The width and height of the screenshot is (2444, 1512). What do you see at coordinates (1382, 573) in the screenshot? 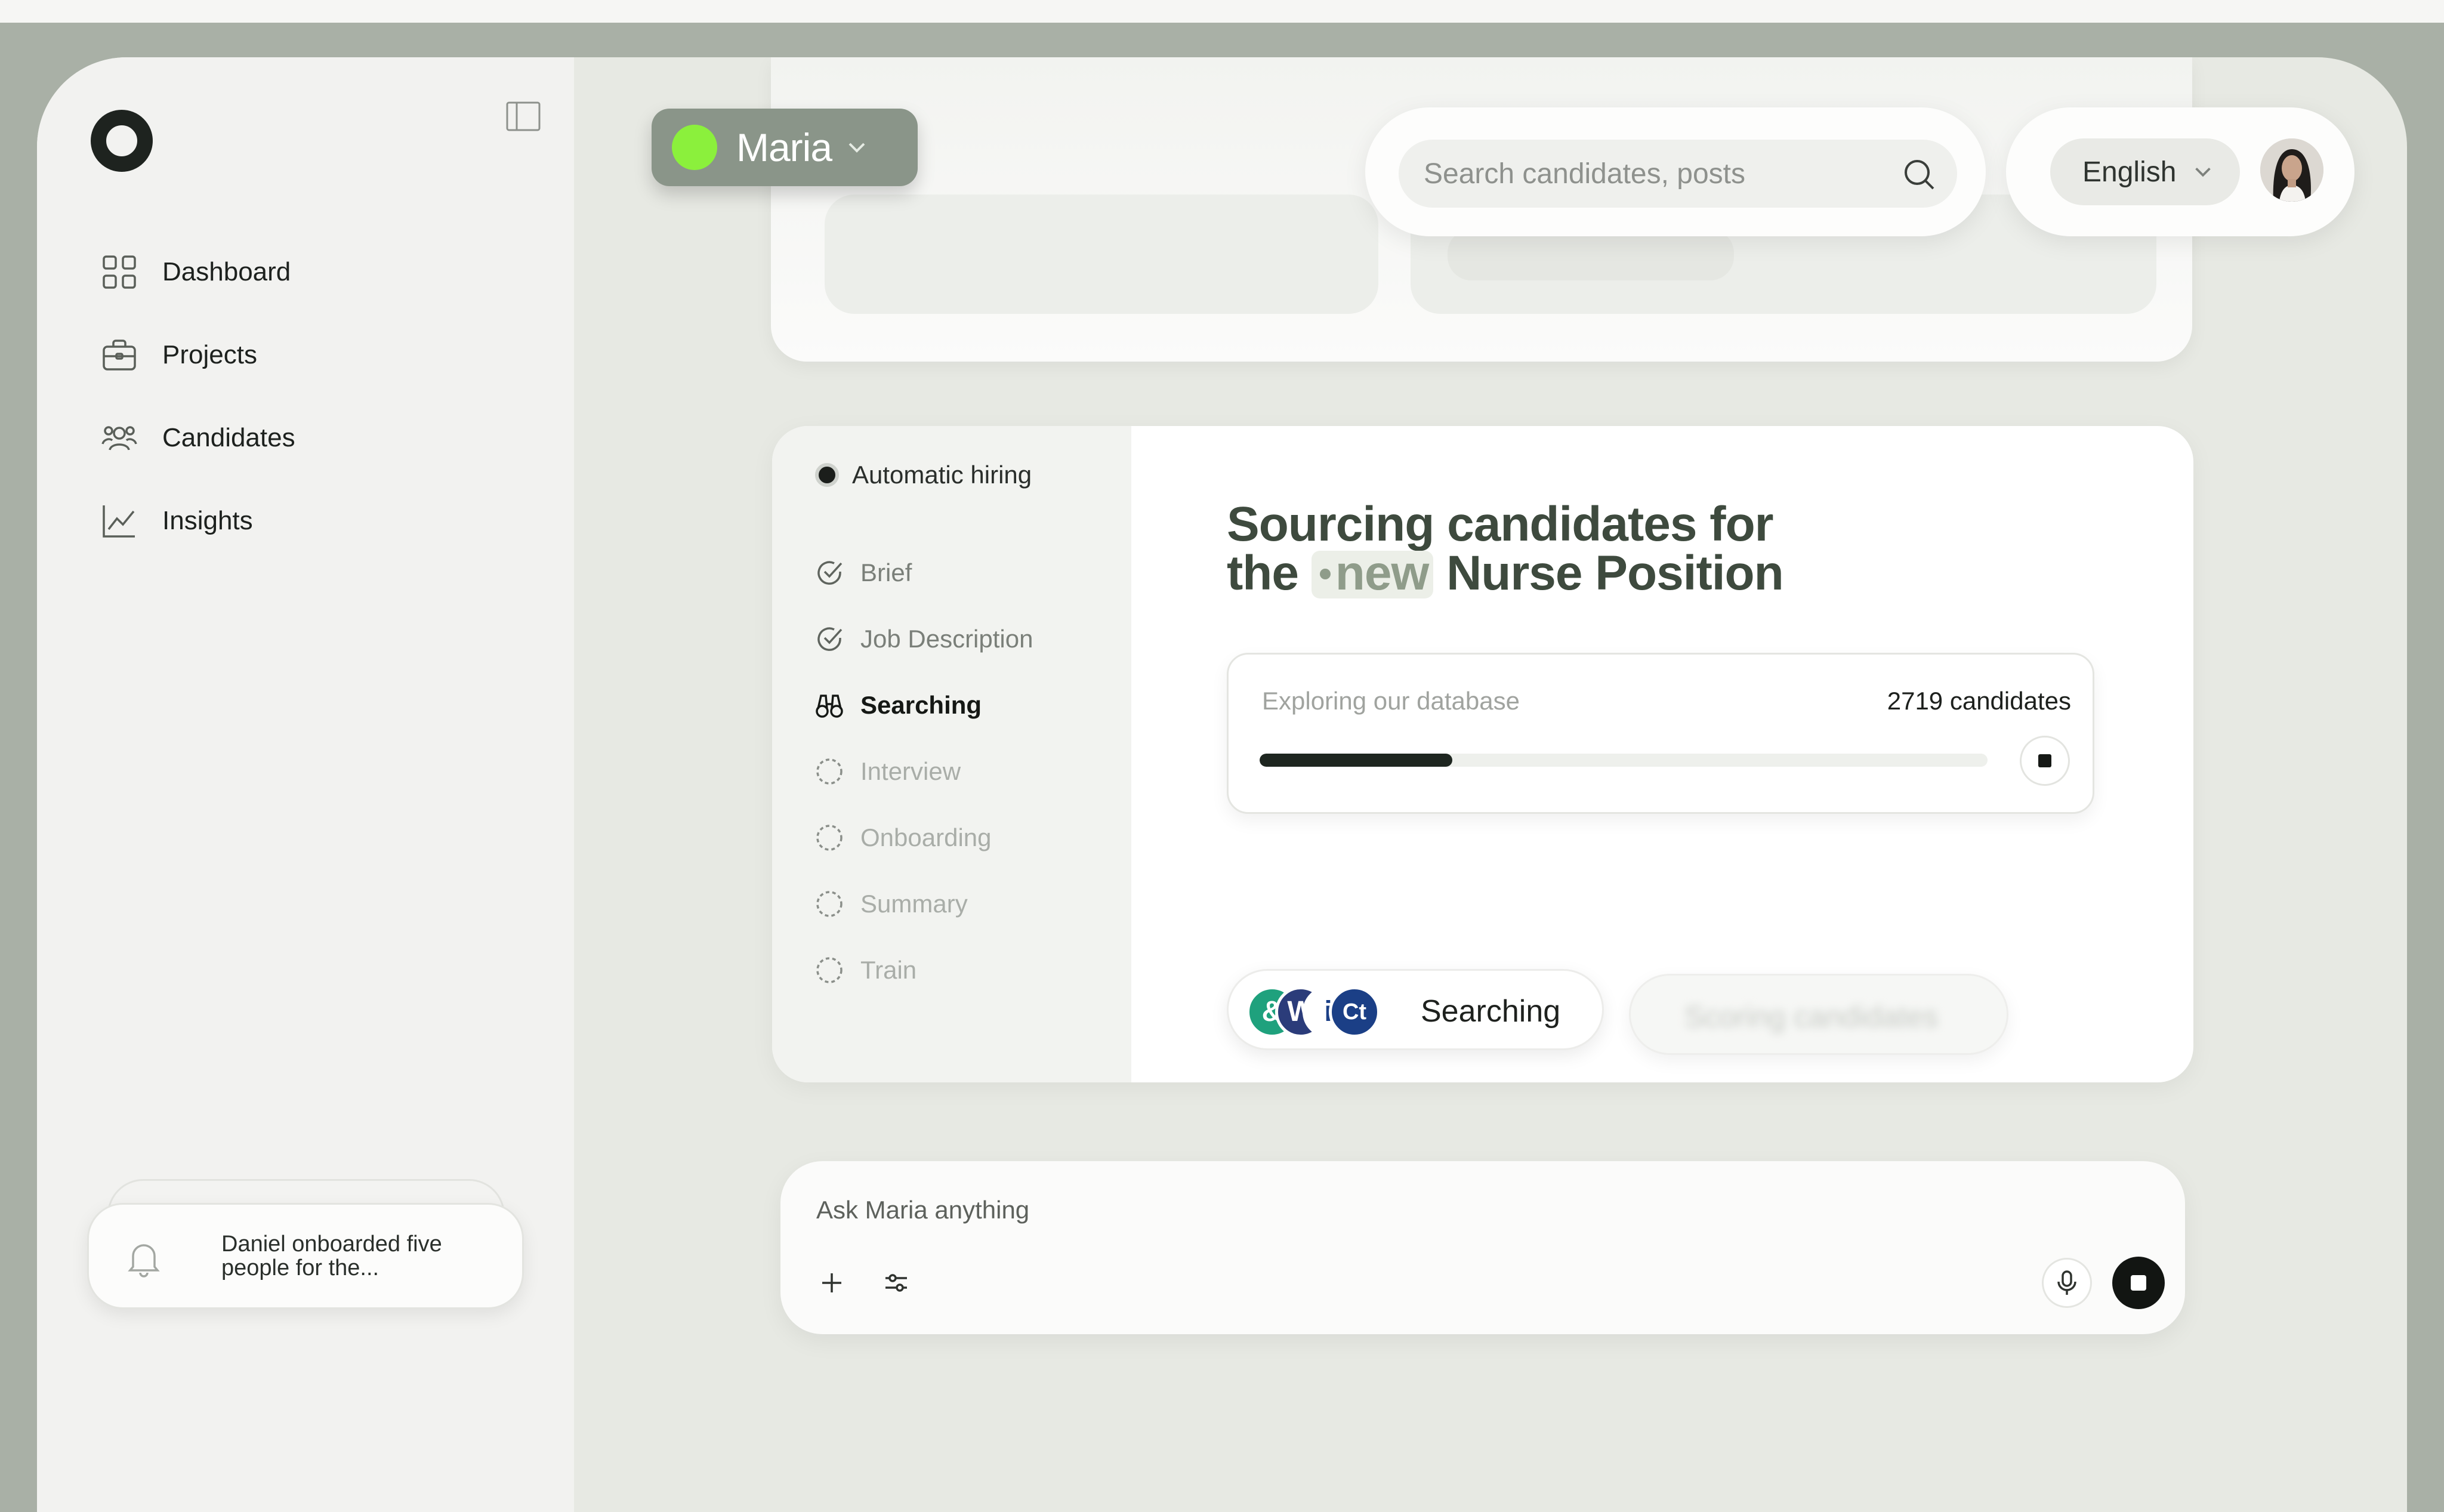
I see `new-tag-label: new` at bounding box center [1382, 573].